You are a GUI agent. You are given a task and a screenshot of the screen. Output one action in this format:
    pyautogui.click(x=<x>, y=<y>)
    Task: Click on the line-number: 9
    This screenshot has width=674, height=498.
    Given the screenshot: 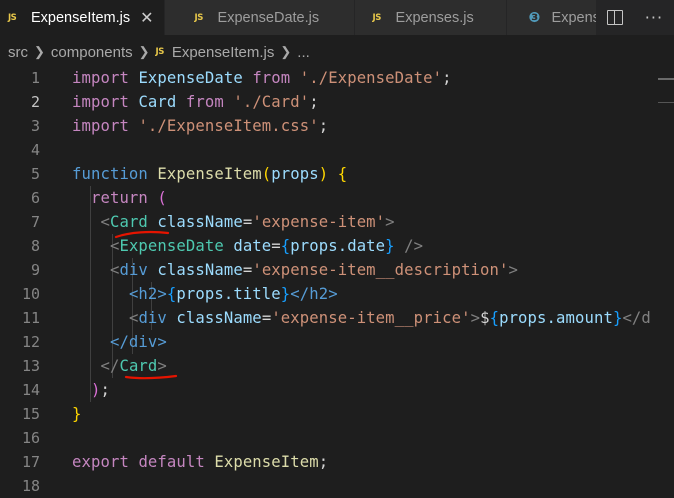 What is the action you would take?
    pyautogui.click(x=35, y=270)
    